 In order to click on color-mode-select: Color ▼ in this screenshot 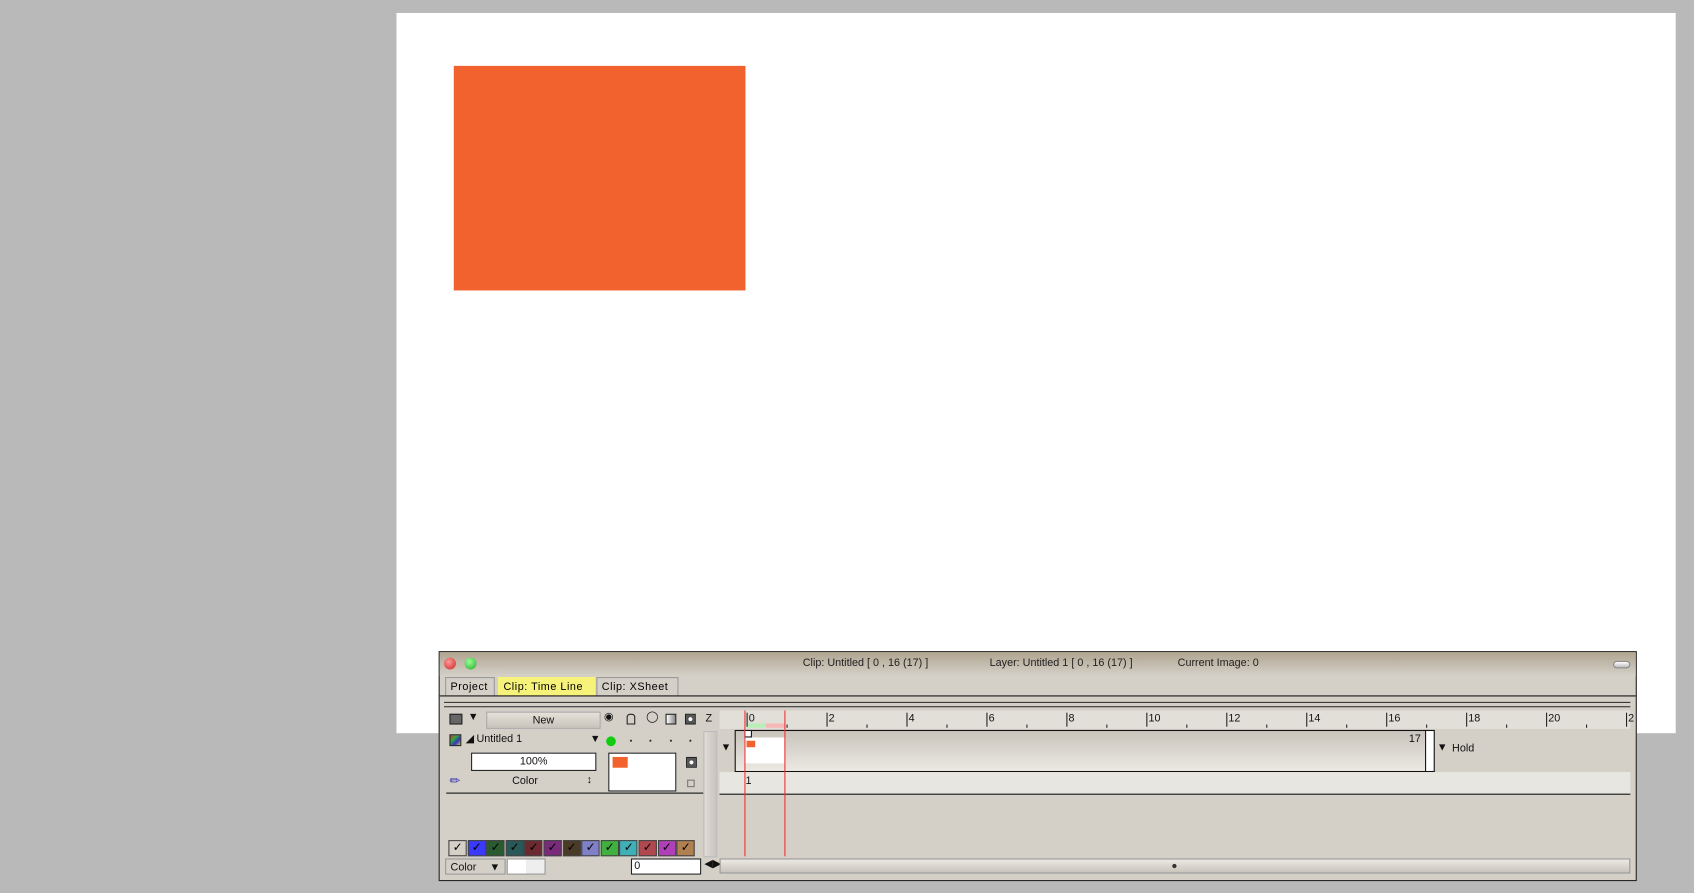, I will do `click(475, 866)`.